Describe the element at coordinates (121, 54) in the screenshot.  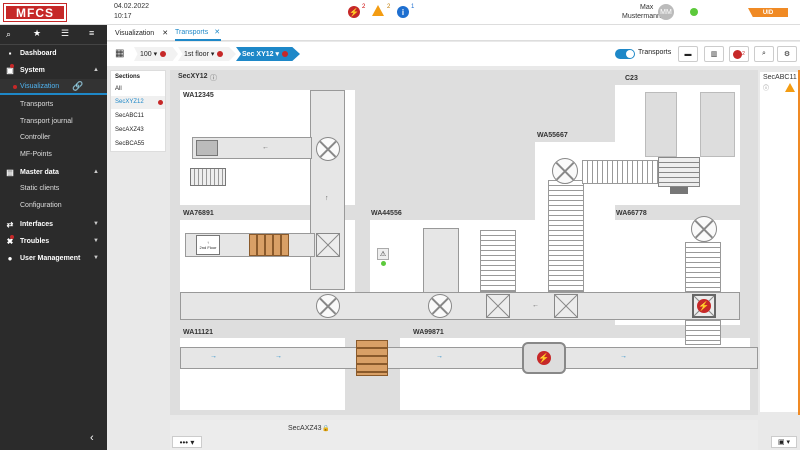
I see `layout-grid-icon: ▦` at that location.